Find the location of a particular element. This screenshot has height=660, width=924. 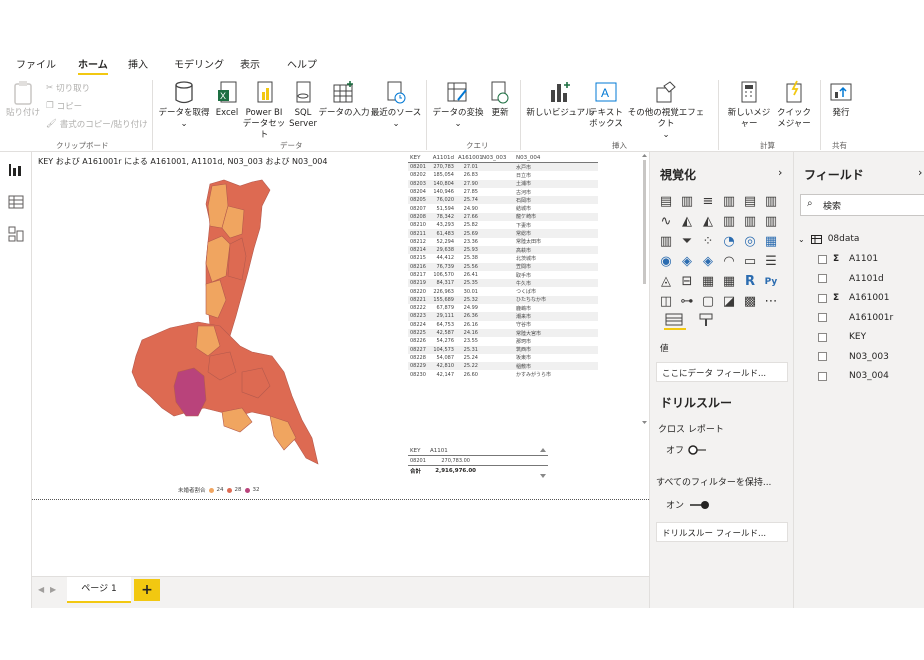

field-item: KEY is located at coordinates (842, 337).